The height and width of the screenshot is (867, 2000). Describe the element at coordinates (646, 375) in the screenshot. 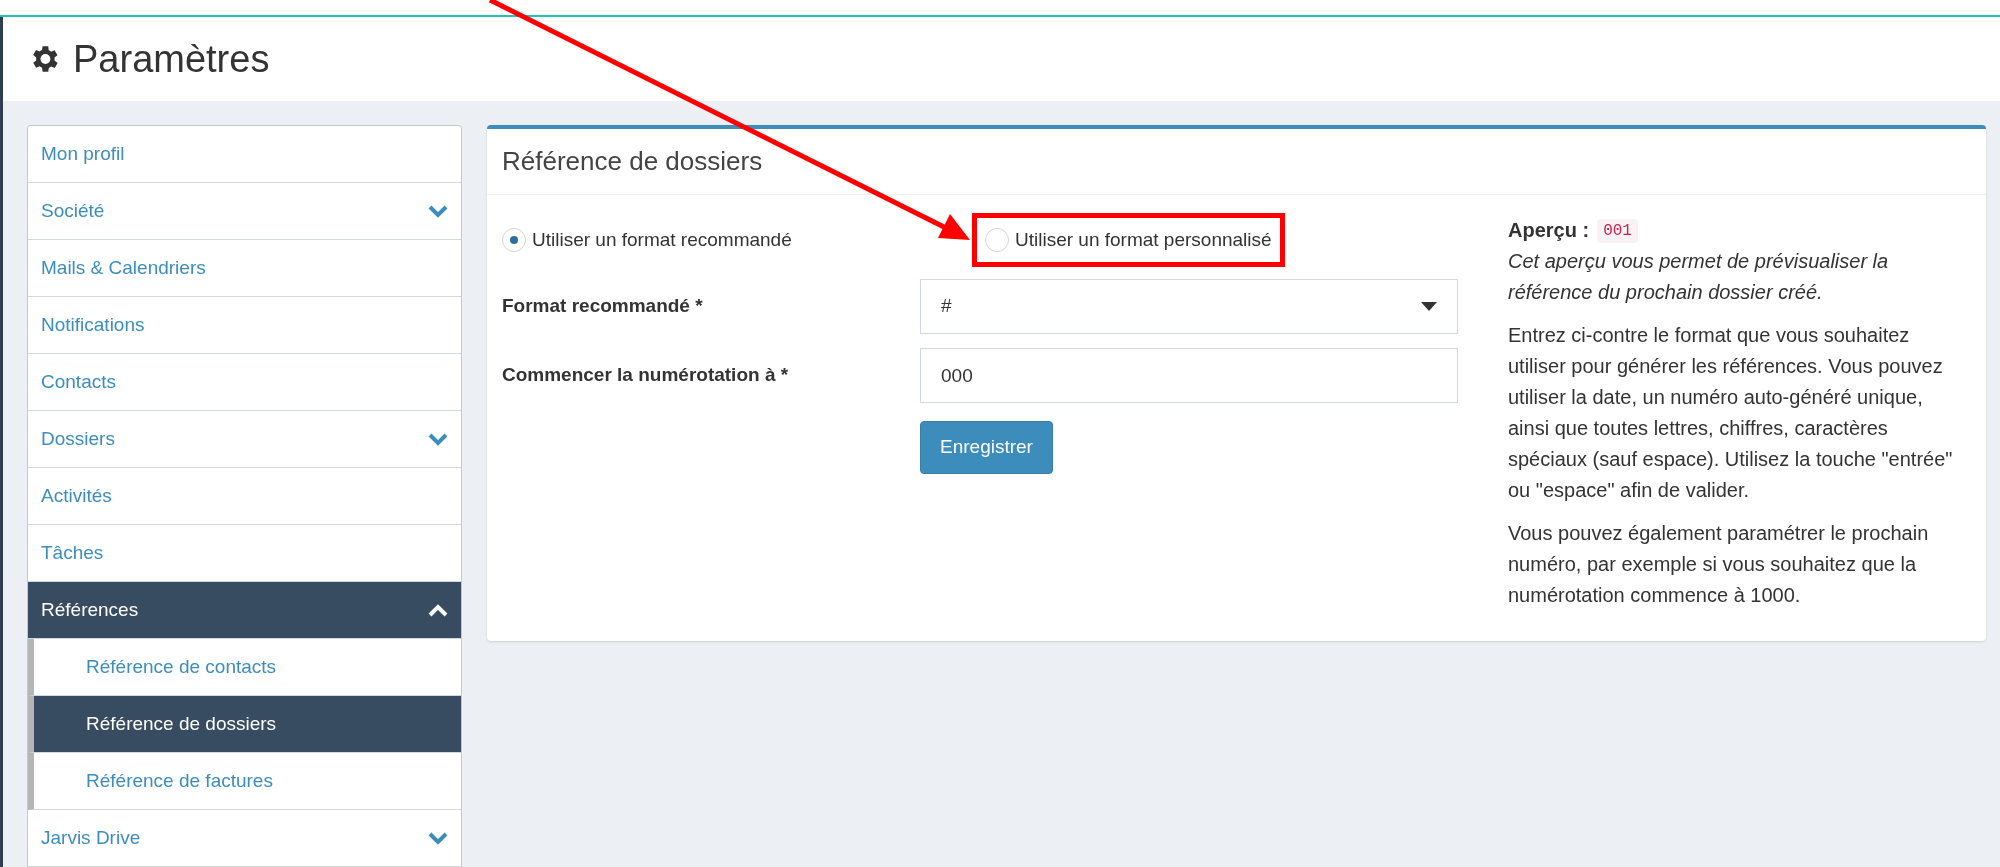

I see `field-label: Commencer la numérotation à *` at that location.